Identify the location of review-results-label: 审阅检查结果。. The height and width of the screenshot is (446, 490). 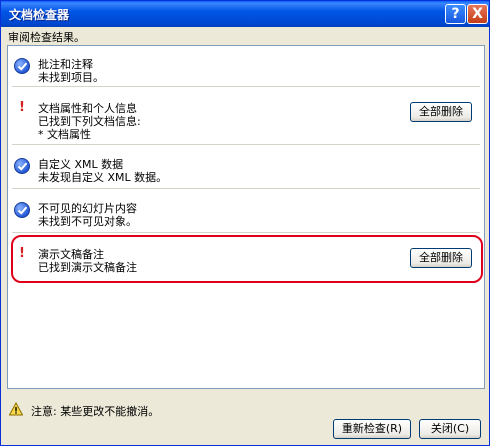
(46, 37).